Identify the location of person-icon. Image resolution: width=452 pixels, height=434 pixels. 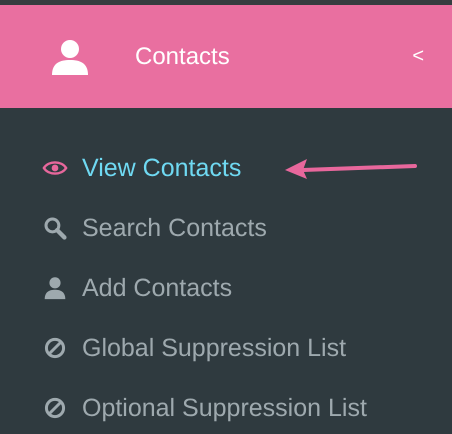
(55, 288).